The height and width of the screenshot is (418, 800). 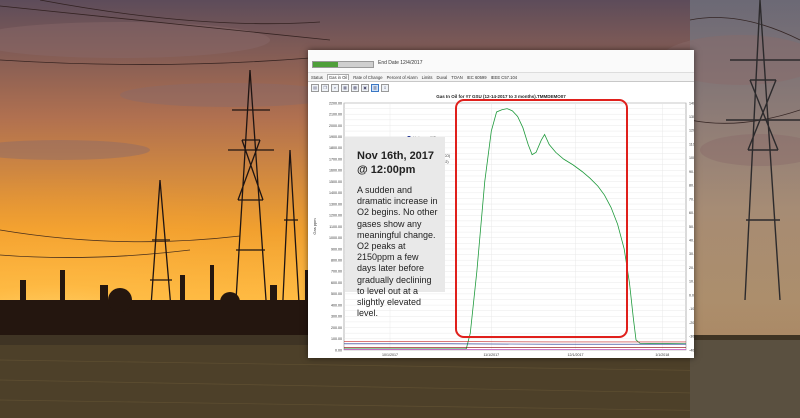 I want to click on y-left-tick-label: 1600.00, so click(x=335, y=171).